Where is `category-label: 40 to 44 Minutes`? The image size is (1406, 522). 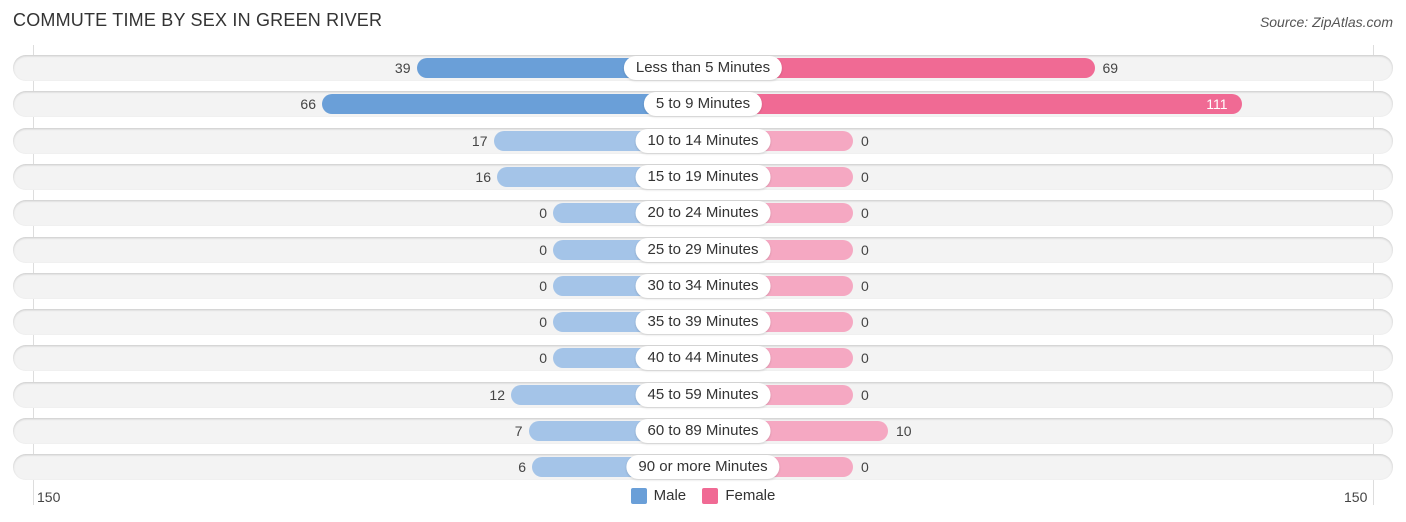
category-label: 40 to 44 Minutes is located at coordinates (703, 358).